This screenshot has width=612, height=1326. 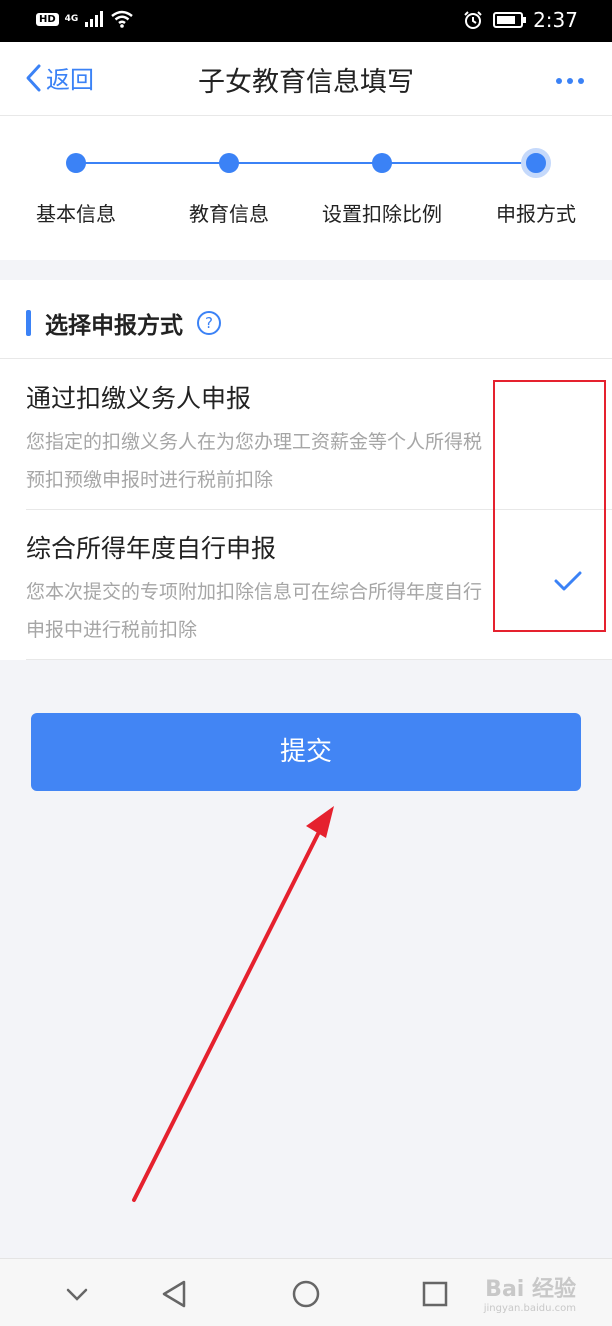 I want to click on step-label: 设置扣除比例, so click(x=382, y=214).